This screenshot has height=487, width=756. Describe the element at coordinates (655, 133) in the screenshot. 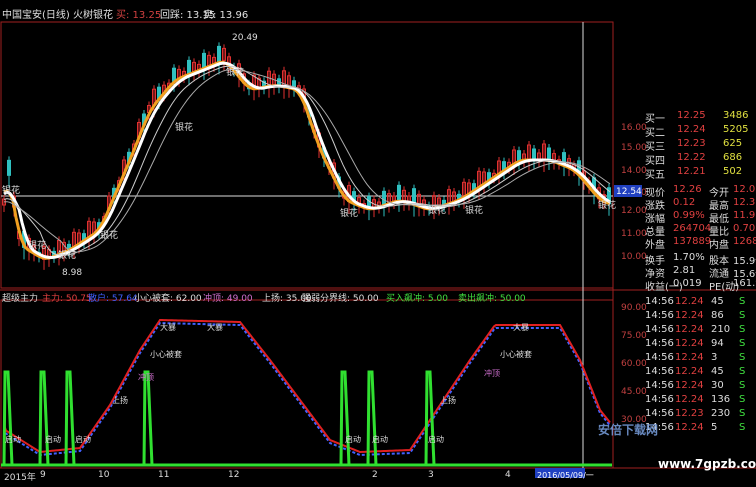

I see `level-name: 买二` at that location.